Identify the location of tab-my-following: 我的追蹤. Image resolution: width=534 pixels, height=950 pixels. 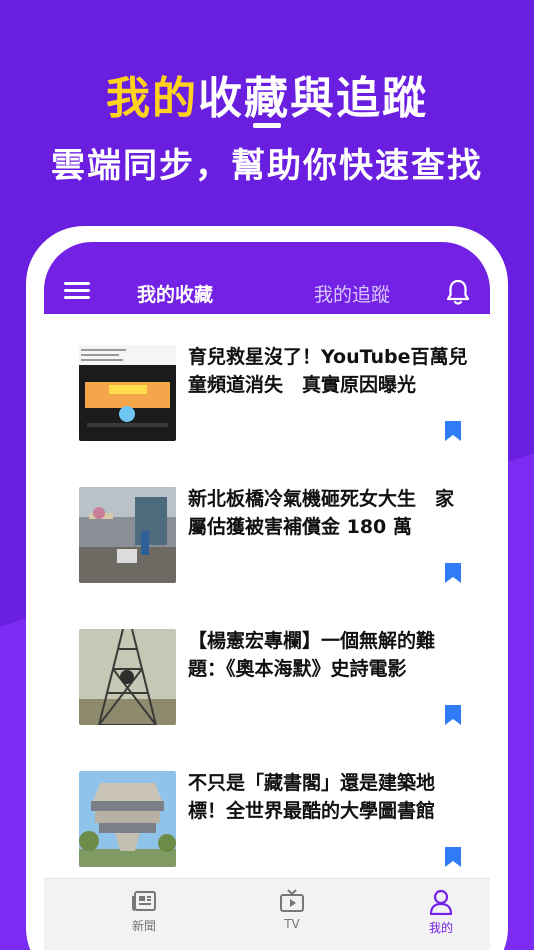
(352, 293).